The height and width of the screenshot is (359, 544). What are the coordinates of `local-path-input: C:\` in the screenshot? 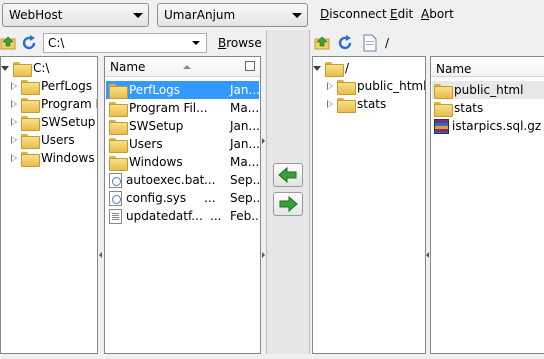 It's located at (125, 43).